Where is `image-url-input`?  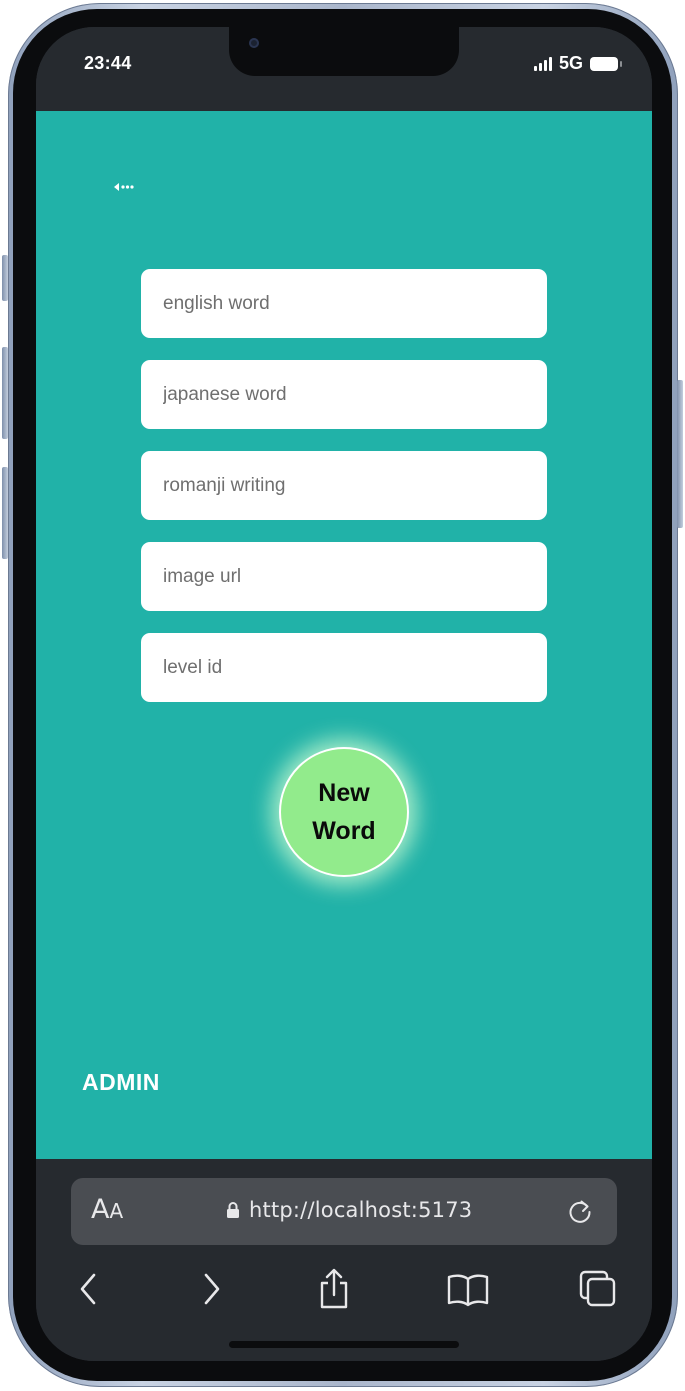 image-url-input is located at coordinates (344, 576).